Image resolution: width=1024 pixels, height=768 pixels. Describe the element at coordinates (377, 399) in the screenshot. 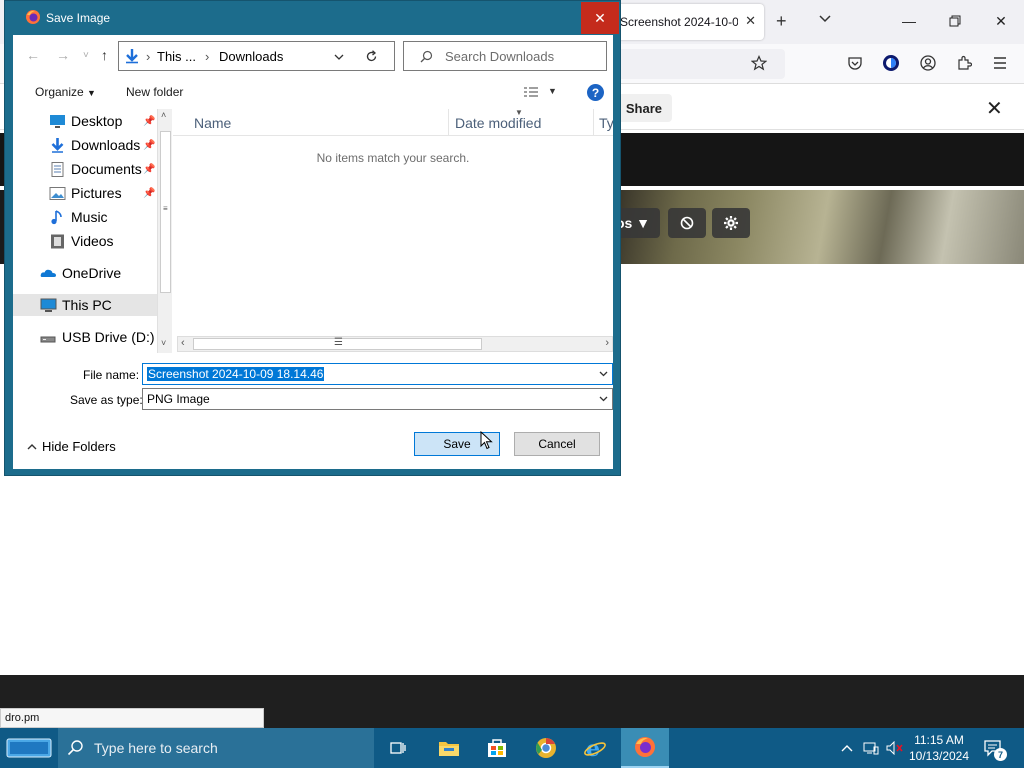

I see `save-type-select: PNG Image` at that location.